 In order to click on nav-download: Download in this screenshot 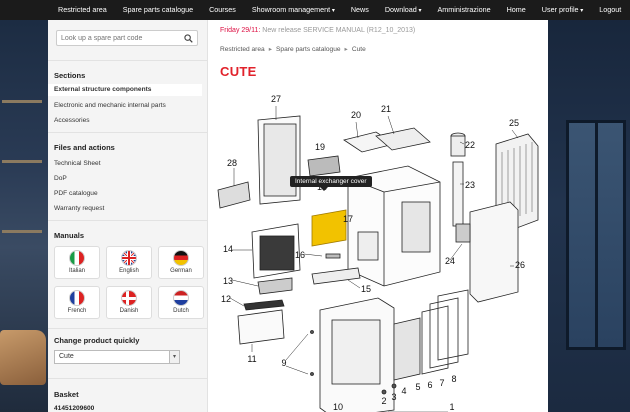, I will do `click(403, 10)`.